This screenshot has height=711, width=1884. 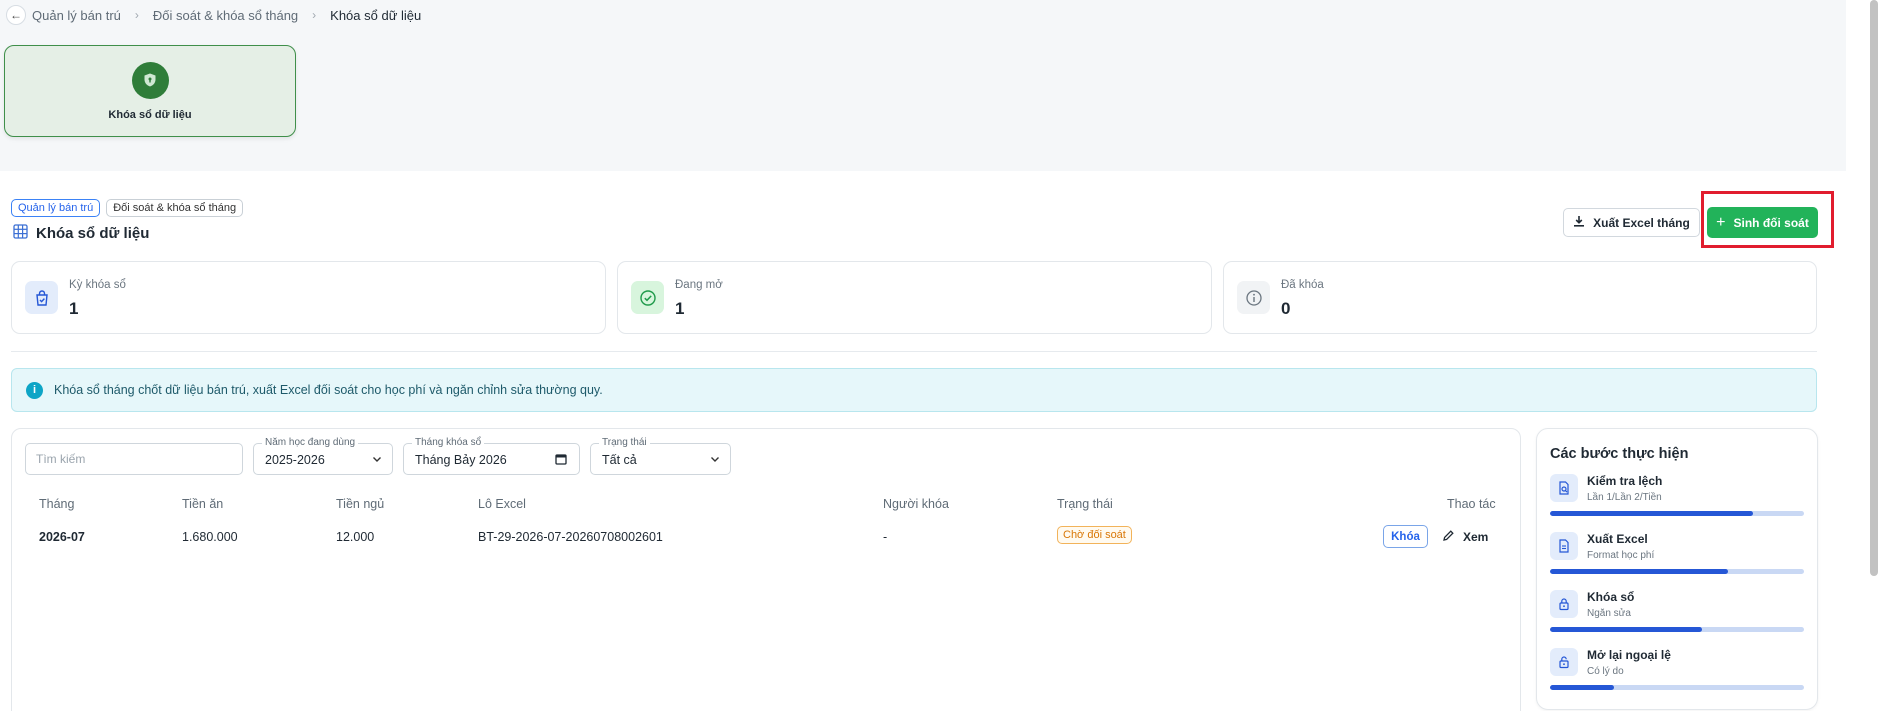 What do you see at coordinates (448, 442) in the screenshot?
I see `month-label: Tháng khóa sổ` at bounding box center [448, 442].